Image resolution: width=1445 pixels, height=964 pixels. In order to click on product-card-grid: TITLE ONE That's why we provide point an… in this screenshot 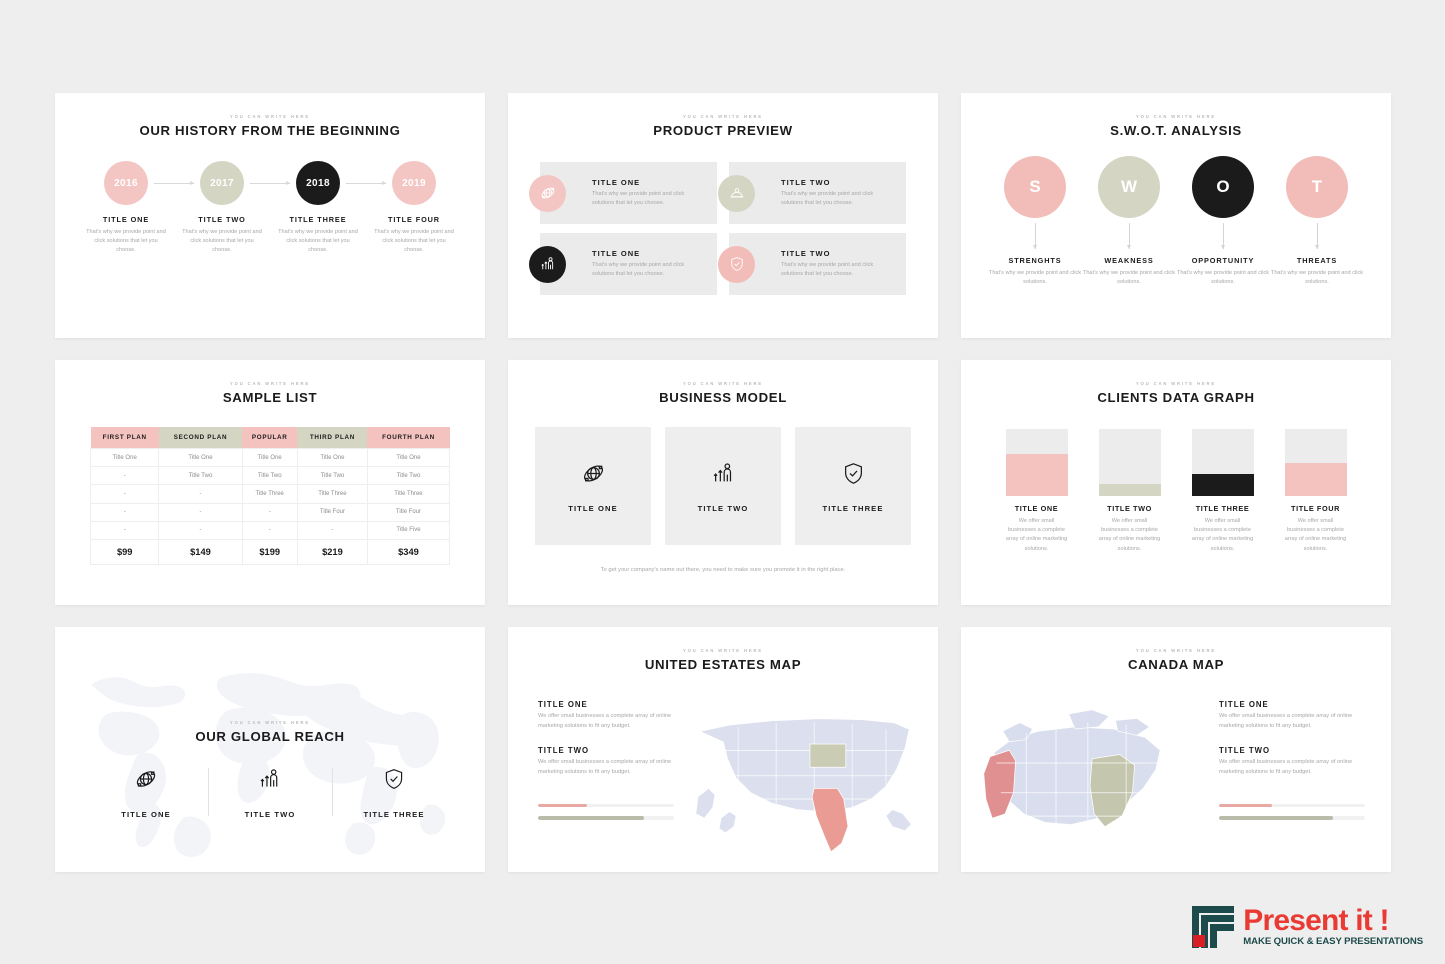, I will do `click(717, 228)`.